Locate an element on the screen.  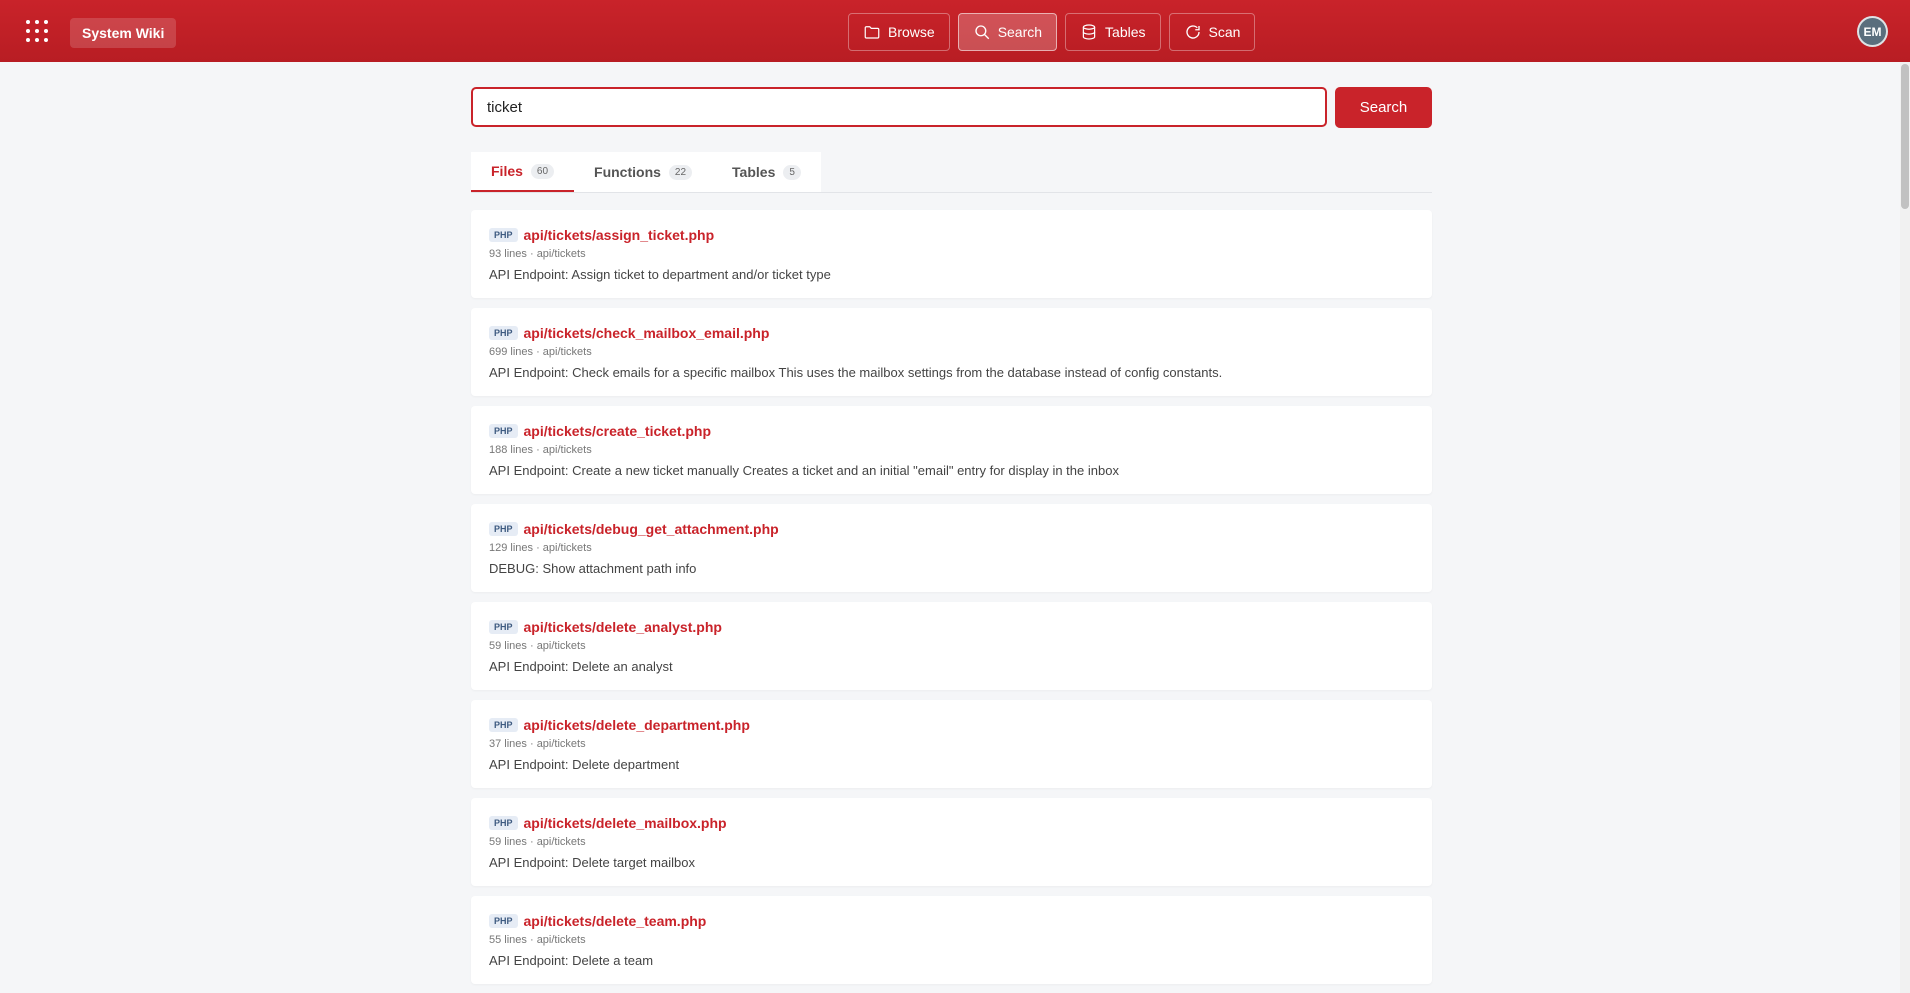
nav-browse-button: Browse is located at coordinates (899, 32).